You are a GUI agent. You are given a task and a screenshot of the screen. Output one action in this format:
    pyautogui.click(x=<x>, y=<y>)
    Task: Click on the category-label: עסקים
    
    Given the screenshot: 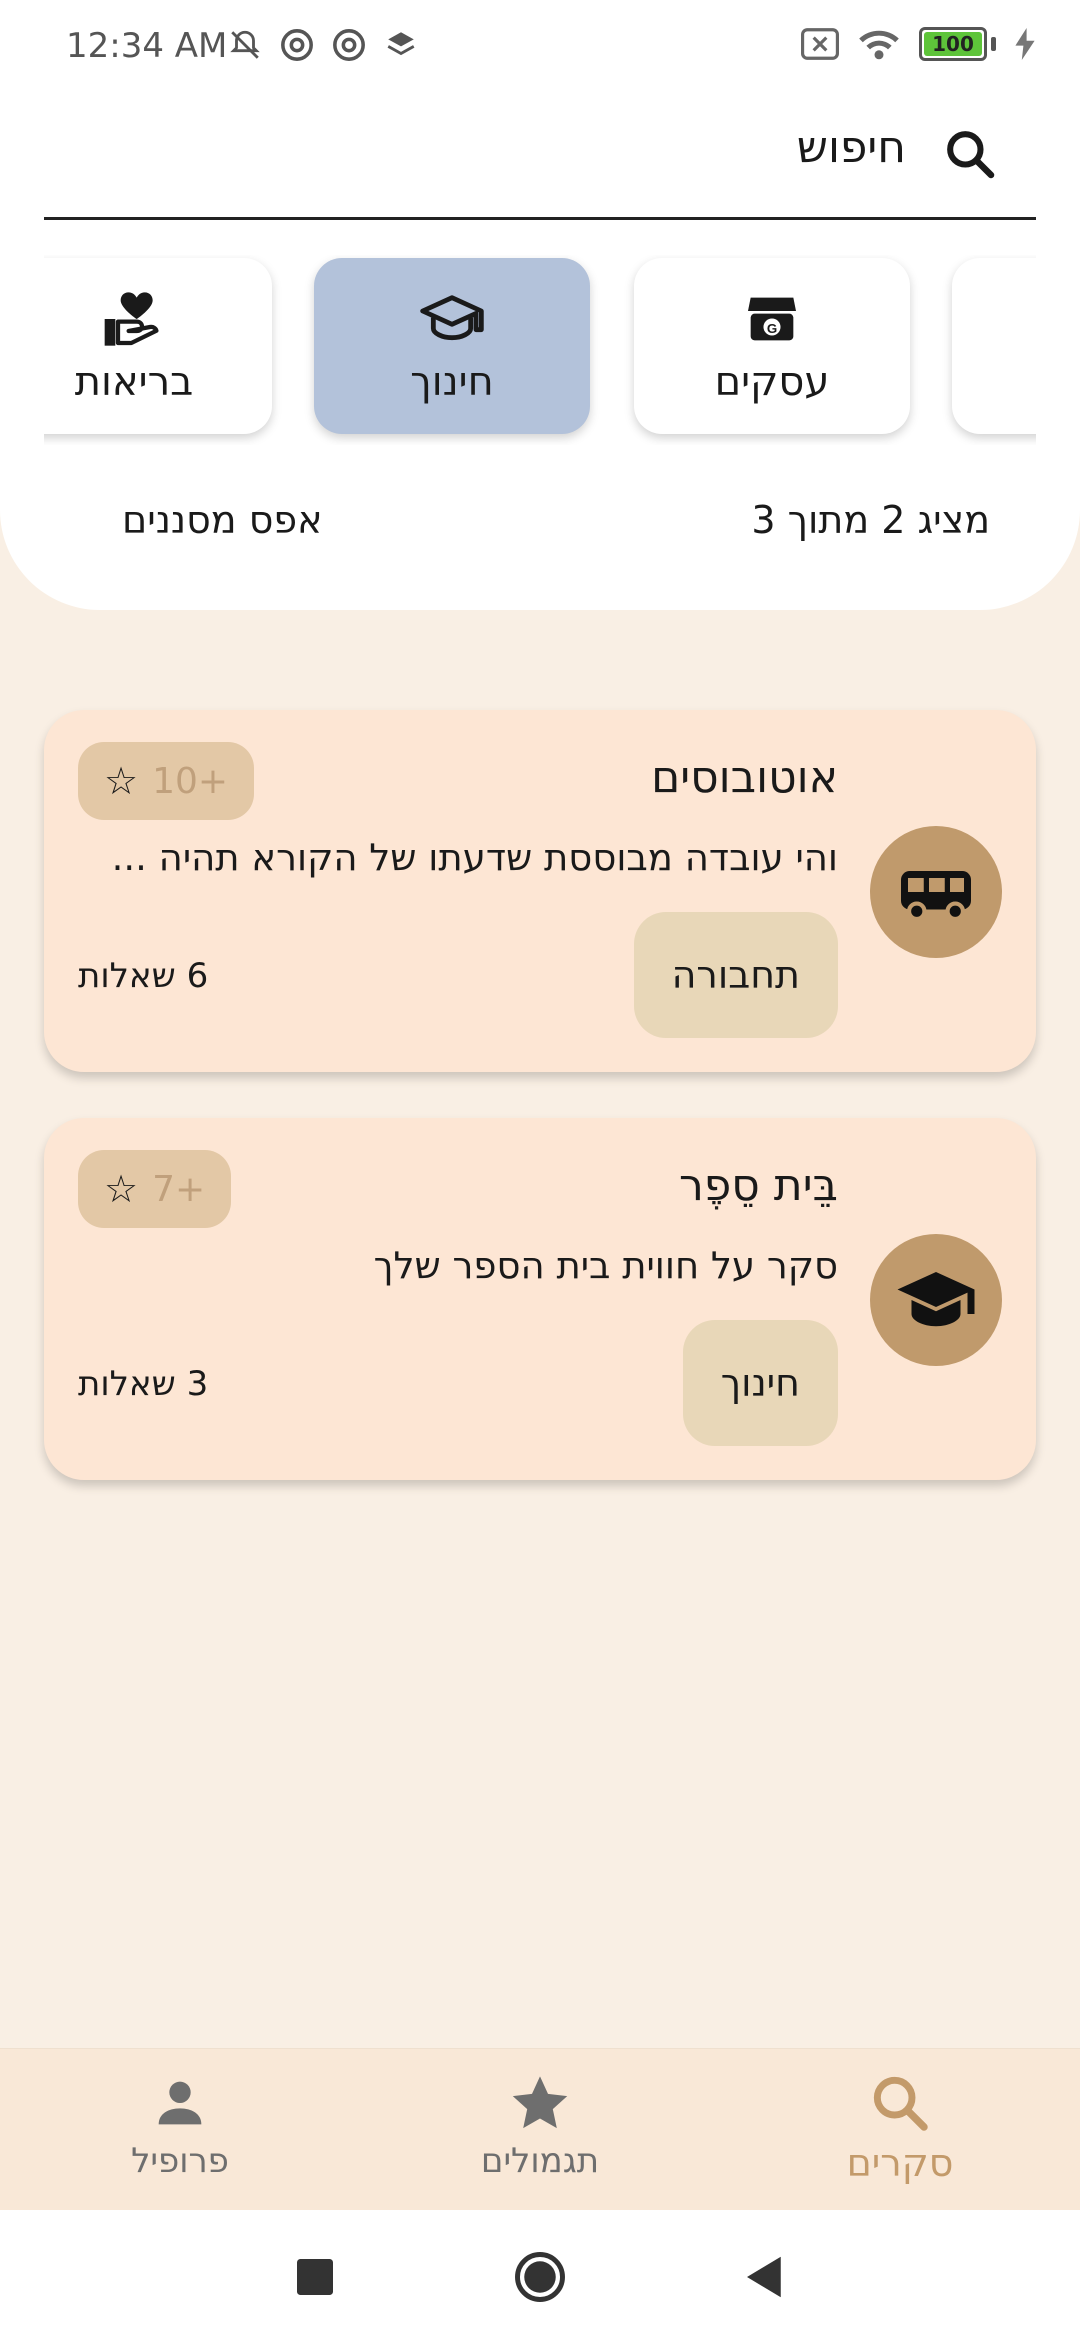 What is the action you would take?
    pyautogui.click(x=772, y=382)
    